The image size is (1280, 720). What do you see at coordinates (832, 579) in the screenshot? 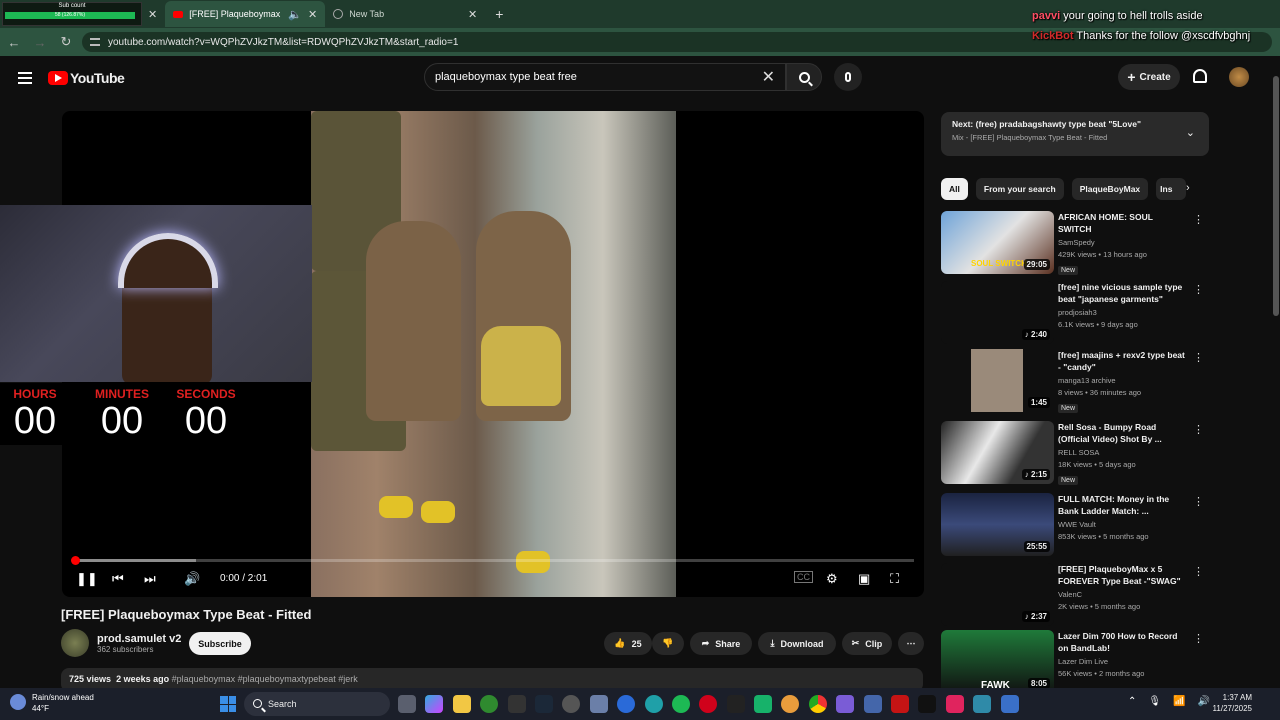
I see `settings-gear-icon: ⚙` at bounding box center [832, 579].